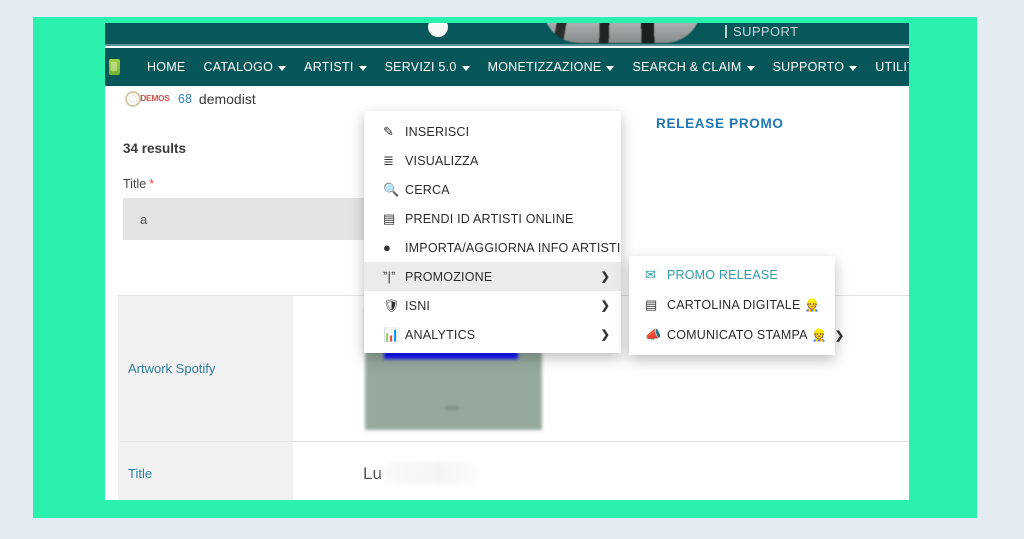 Image resolution: width=1024 pixels, height=539 pixels. Describe the element at coordinates (238, 67) in the screenshot. I see `nav-label: CATALOGO` at that location.